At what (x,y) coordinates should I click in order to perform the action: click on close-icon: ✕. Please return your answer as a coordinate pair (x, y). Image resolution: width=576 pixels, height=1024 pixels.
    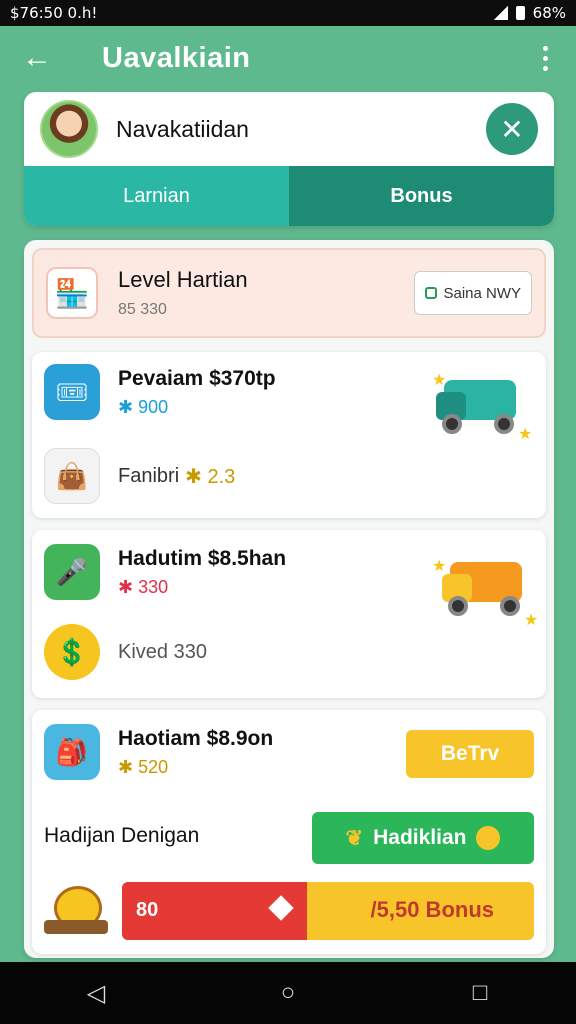
    Looking at the image, I should click on (512, 129).